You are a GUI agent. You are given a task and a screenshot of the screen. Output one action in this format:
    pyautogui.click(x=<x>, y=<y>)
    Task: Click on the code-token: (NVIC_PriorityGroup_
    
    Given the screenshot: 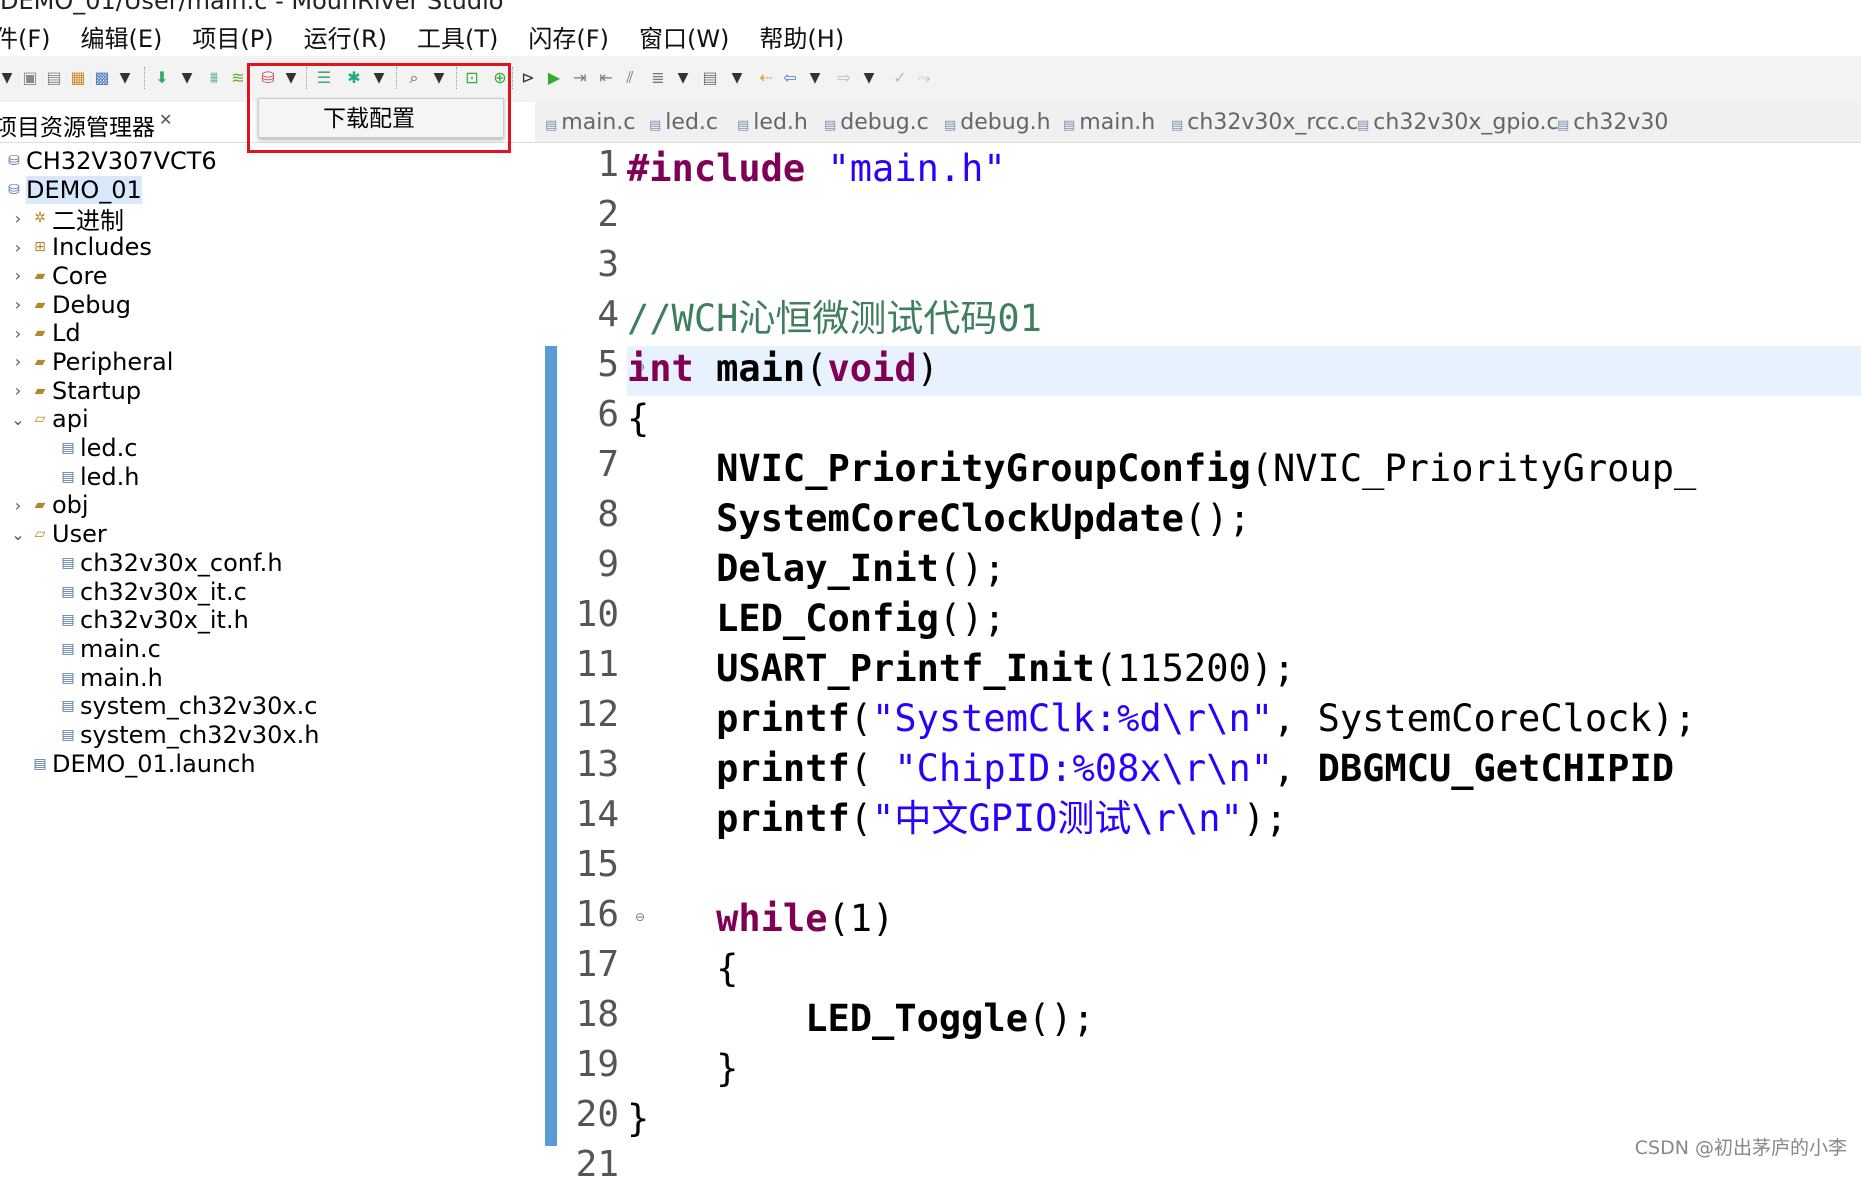 What is the action you would take?
    pyautogui.click(x=1473, y=468)
    